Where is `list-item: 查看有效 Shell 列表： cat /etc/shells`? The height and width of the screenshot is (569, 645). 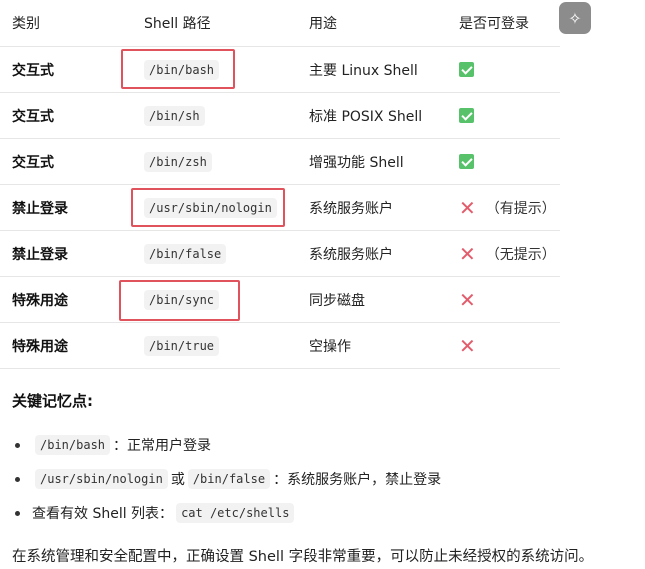
list-item: 查看有效 Shell 列表： cat /etc/shells is located at coordinates (226, 513).